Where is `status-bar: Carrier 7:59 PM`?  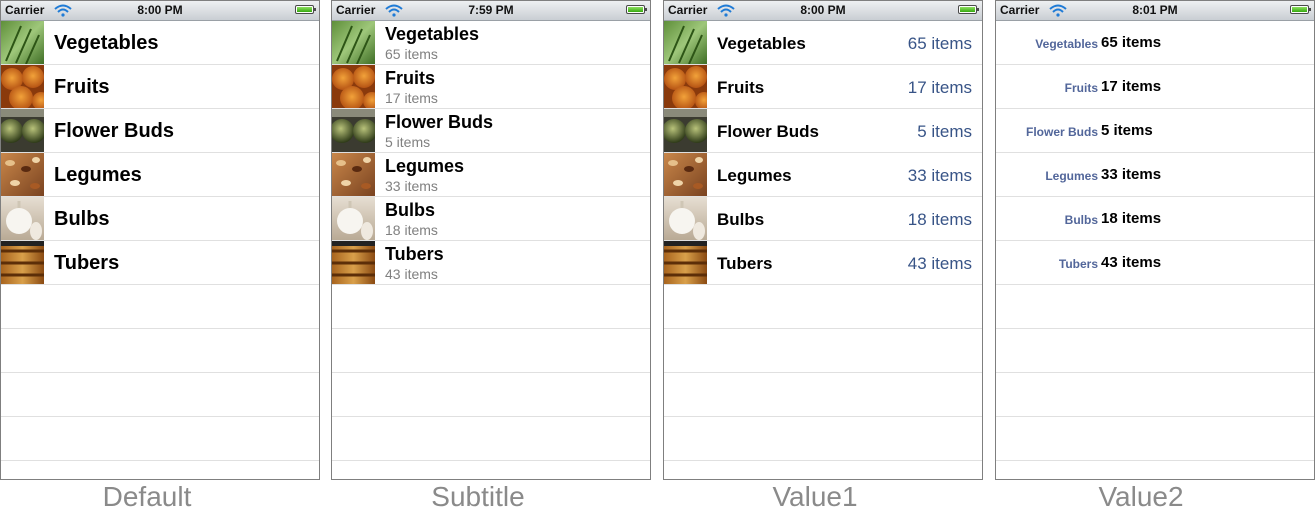
status-bar: Carrier 7:59 PM is located at coordinates (491, 11).